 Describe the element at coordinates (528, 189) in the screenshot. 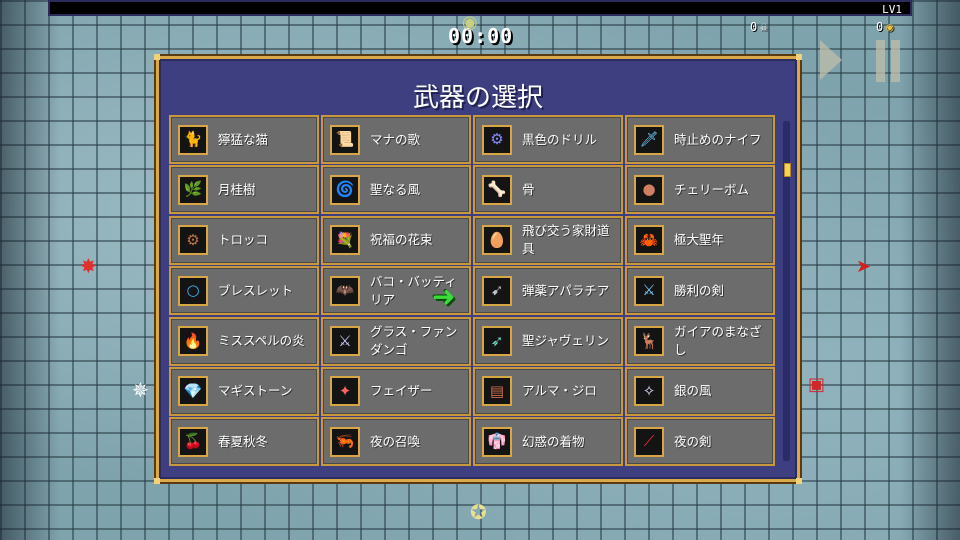

I see `weapon-name: 骨` at that location.